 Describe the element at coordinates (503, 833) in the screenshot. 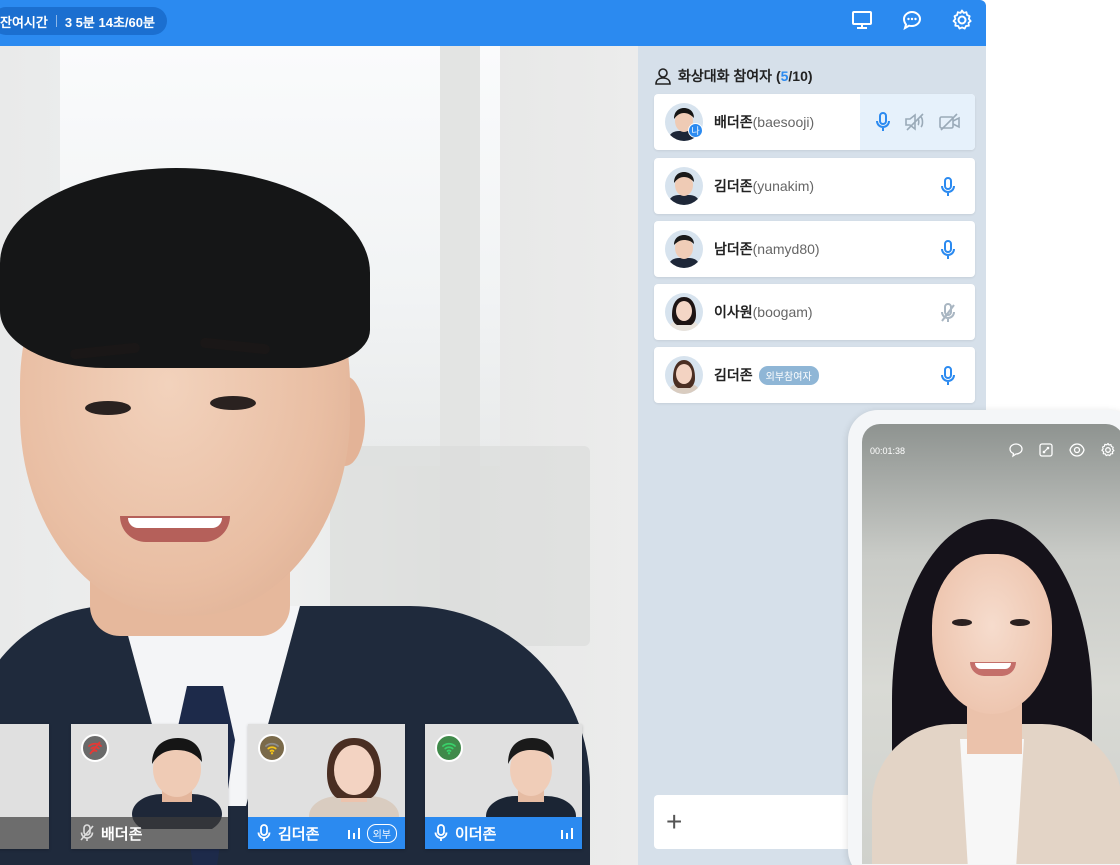

I see `thumbnail-bar: 이더존` at that location.